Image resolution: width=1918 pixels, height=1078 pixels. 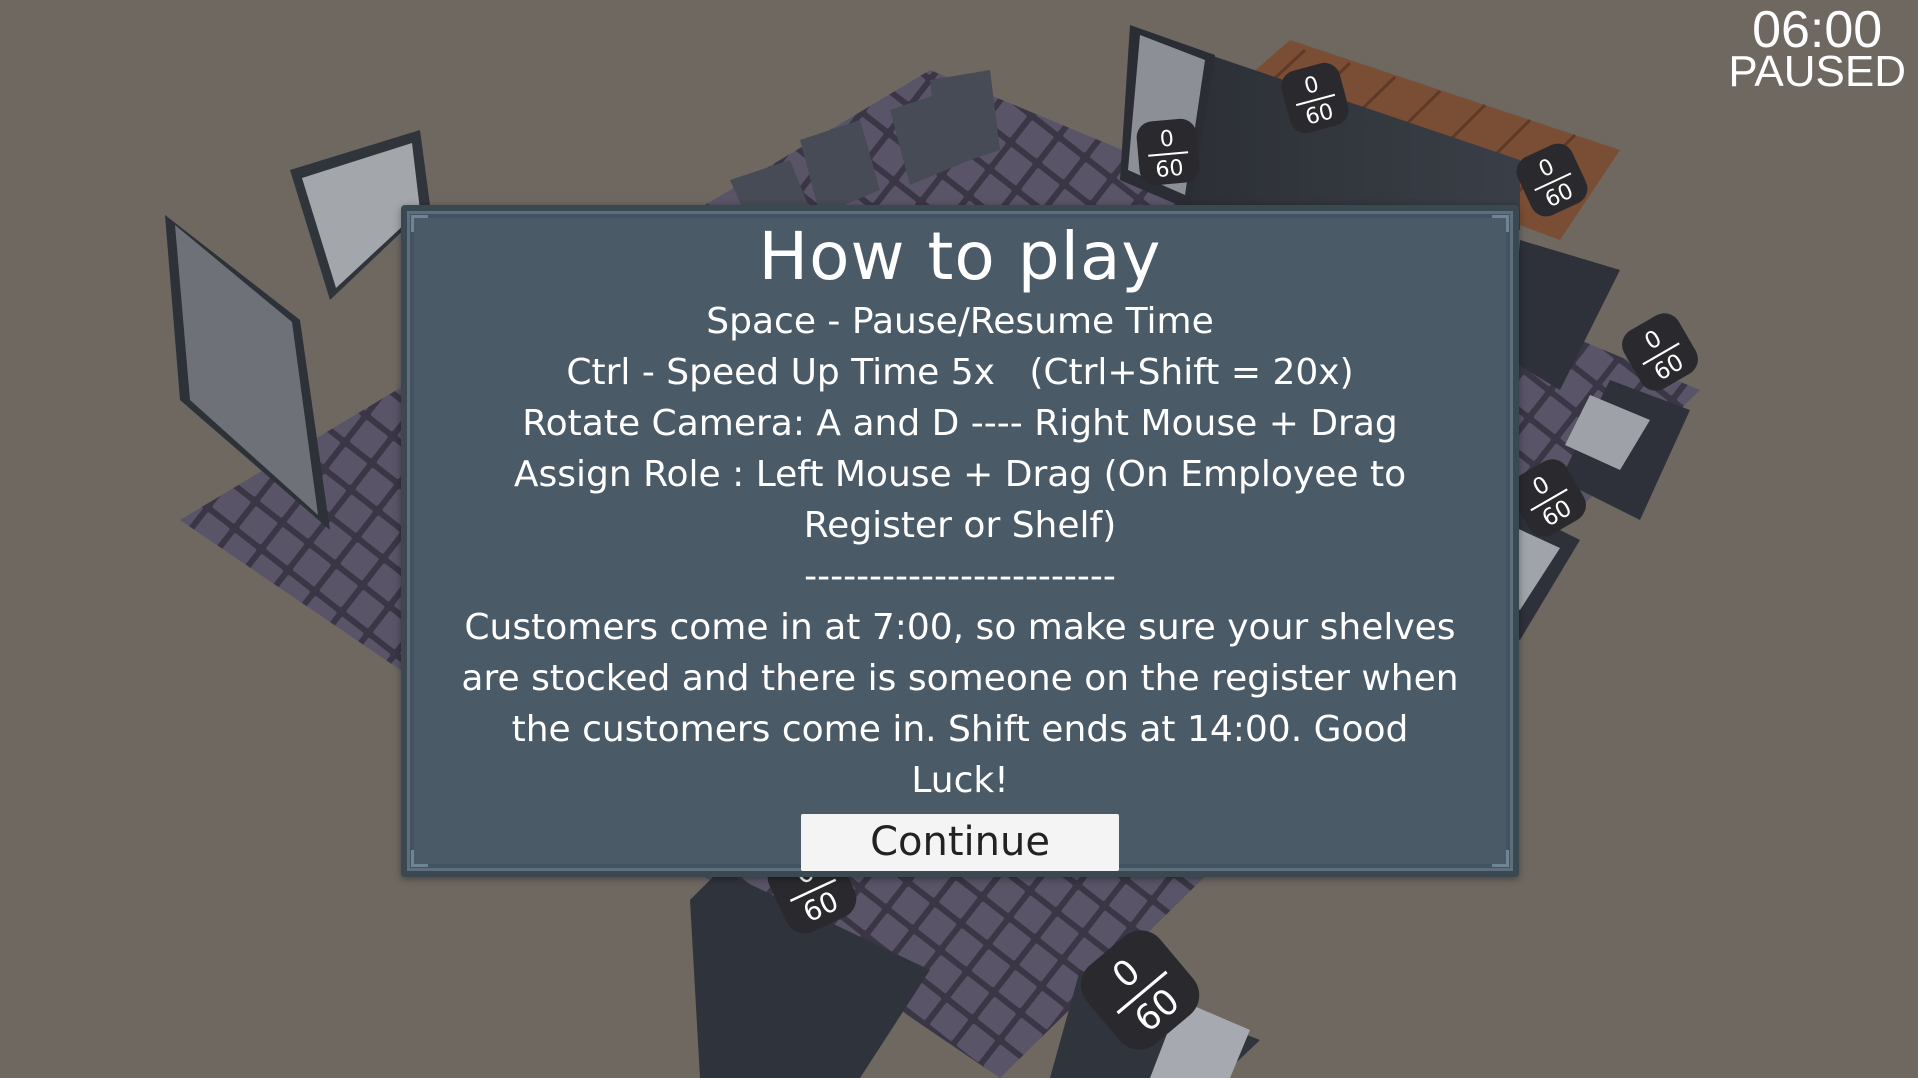 What do you see at coordinates (1169, 169) in the screenshot?
I see `badge-max: 60` at bounding box center [1169, 169].